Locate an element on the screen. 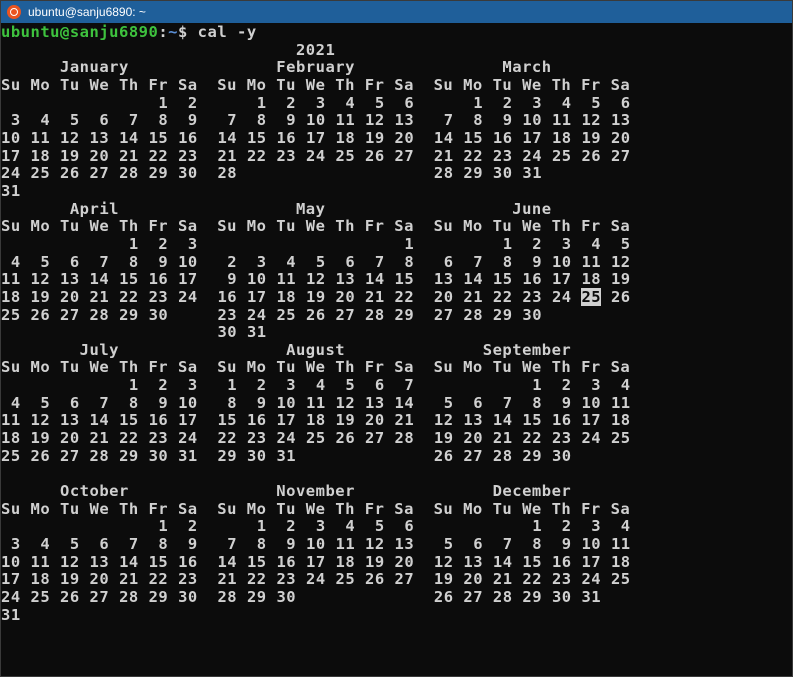 The height and width of the screenshot is (677, 793). calendar-day: 13 is located at coordinates (404, 120).